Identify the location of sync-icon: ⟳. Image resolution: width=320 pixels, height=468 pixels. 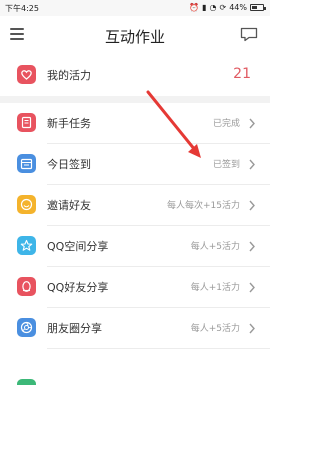
(223, 7).